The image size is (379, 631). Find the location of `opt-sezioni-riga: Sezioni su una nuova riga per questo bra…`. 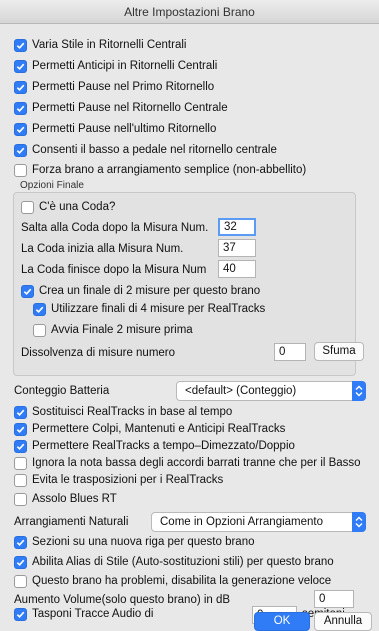

opt-sezioni-riga: Sezioni su una nuova riga per questo bra… is located at coordinates (134, 542).